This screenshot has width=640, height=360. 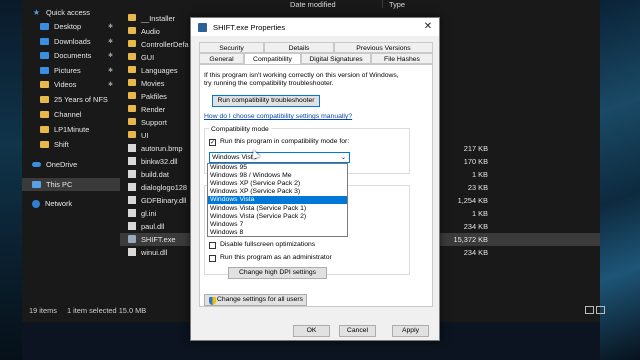 I want to click on pc-icon, so click(x=36, y=184).